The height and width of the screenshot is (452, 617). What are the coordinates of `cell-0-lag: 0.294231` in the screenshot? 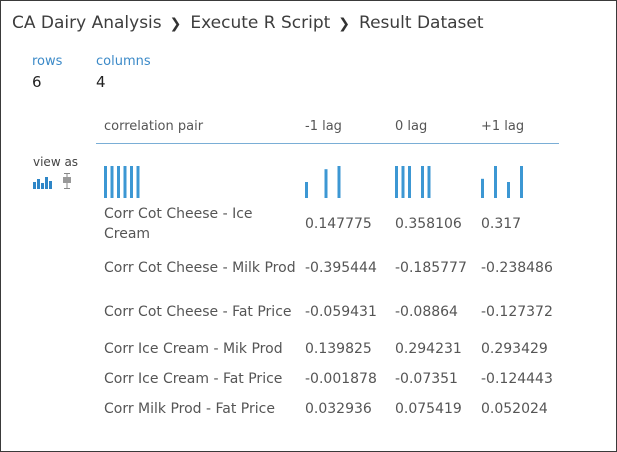 It's located at (428, 349).